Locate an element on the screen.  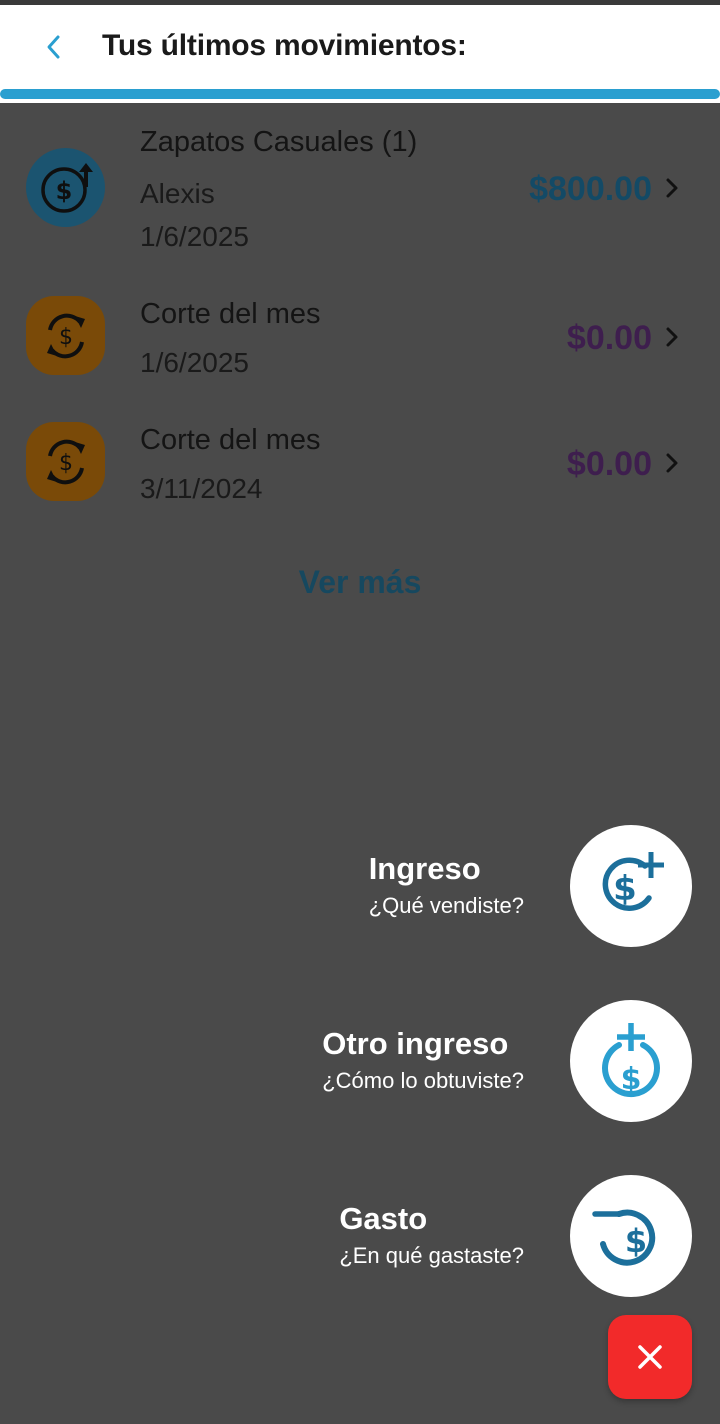
transaction-title: Zapatos Casuales (1) is located at coordinates (279, 142).